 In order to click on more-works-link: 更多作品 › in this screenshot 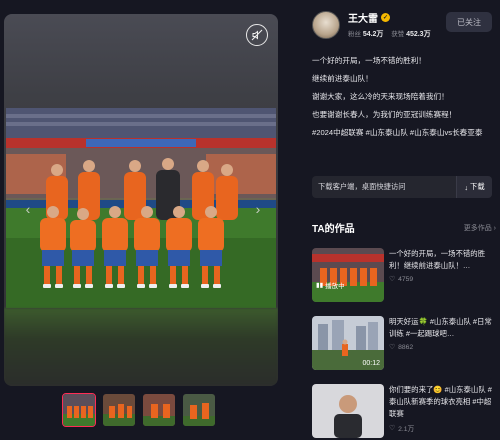, I will do `click(480, 228)`.